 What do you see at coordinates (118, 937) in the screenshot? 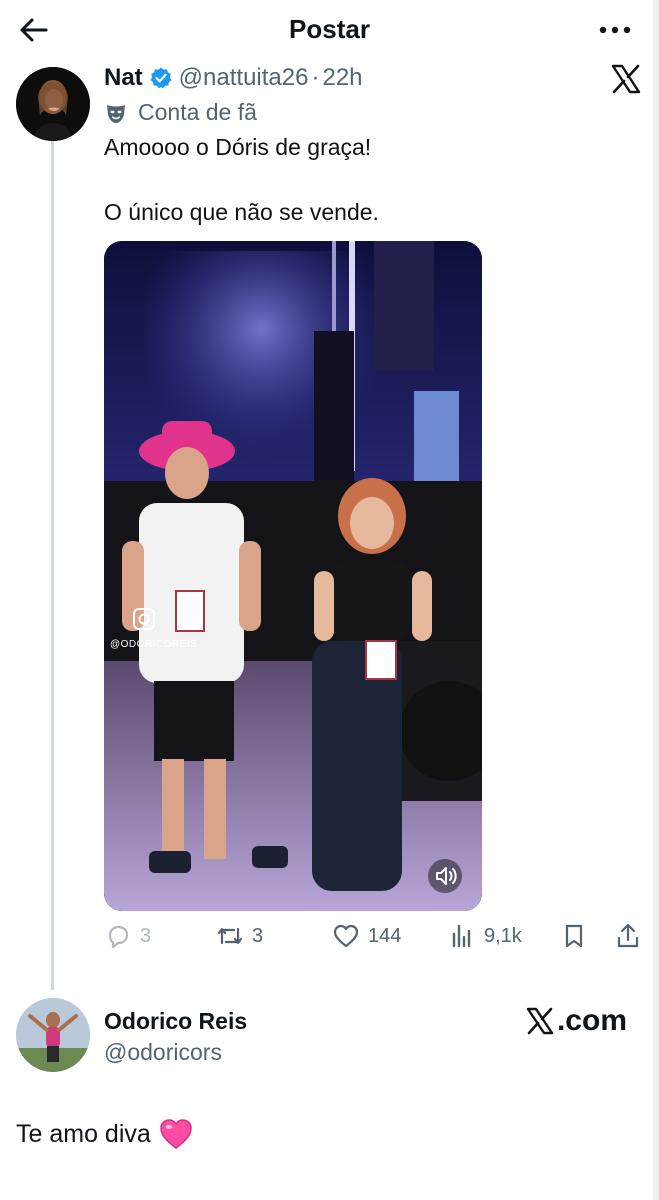
I see `reply-icon` at bounding box center [118, 937].